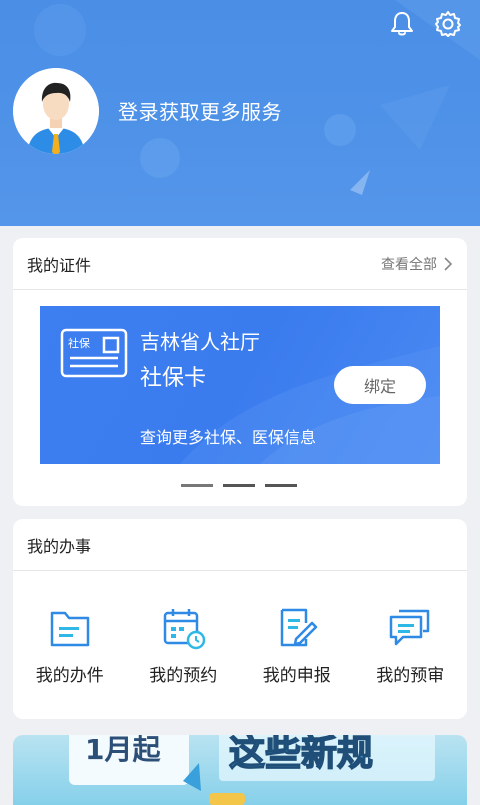 The width and height of the screenshot is (480, 805). I want to click on user-avatar, so click(56, 111).